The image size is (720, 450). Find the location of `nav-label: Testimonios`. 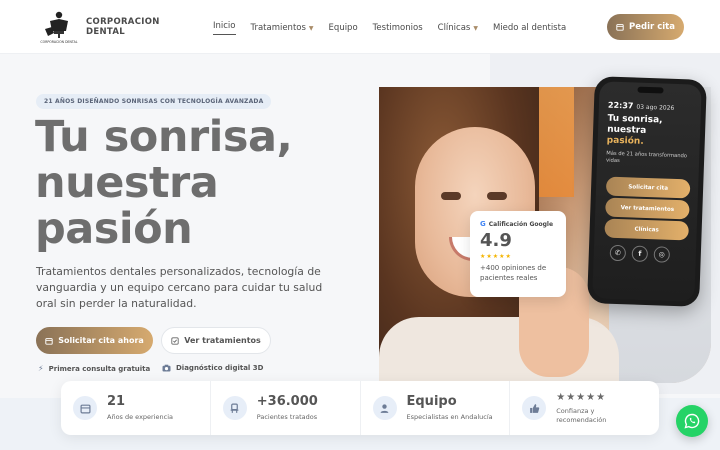

nav-label: Testimonios is located at coordinates (397, 28).